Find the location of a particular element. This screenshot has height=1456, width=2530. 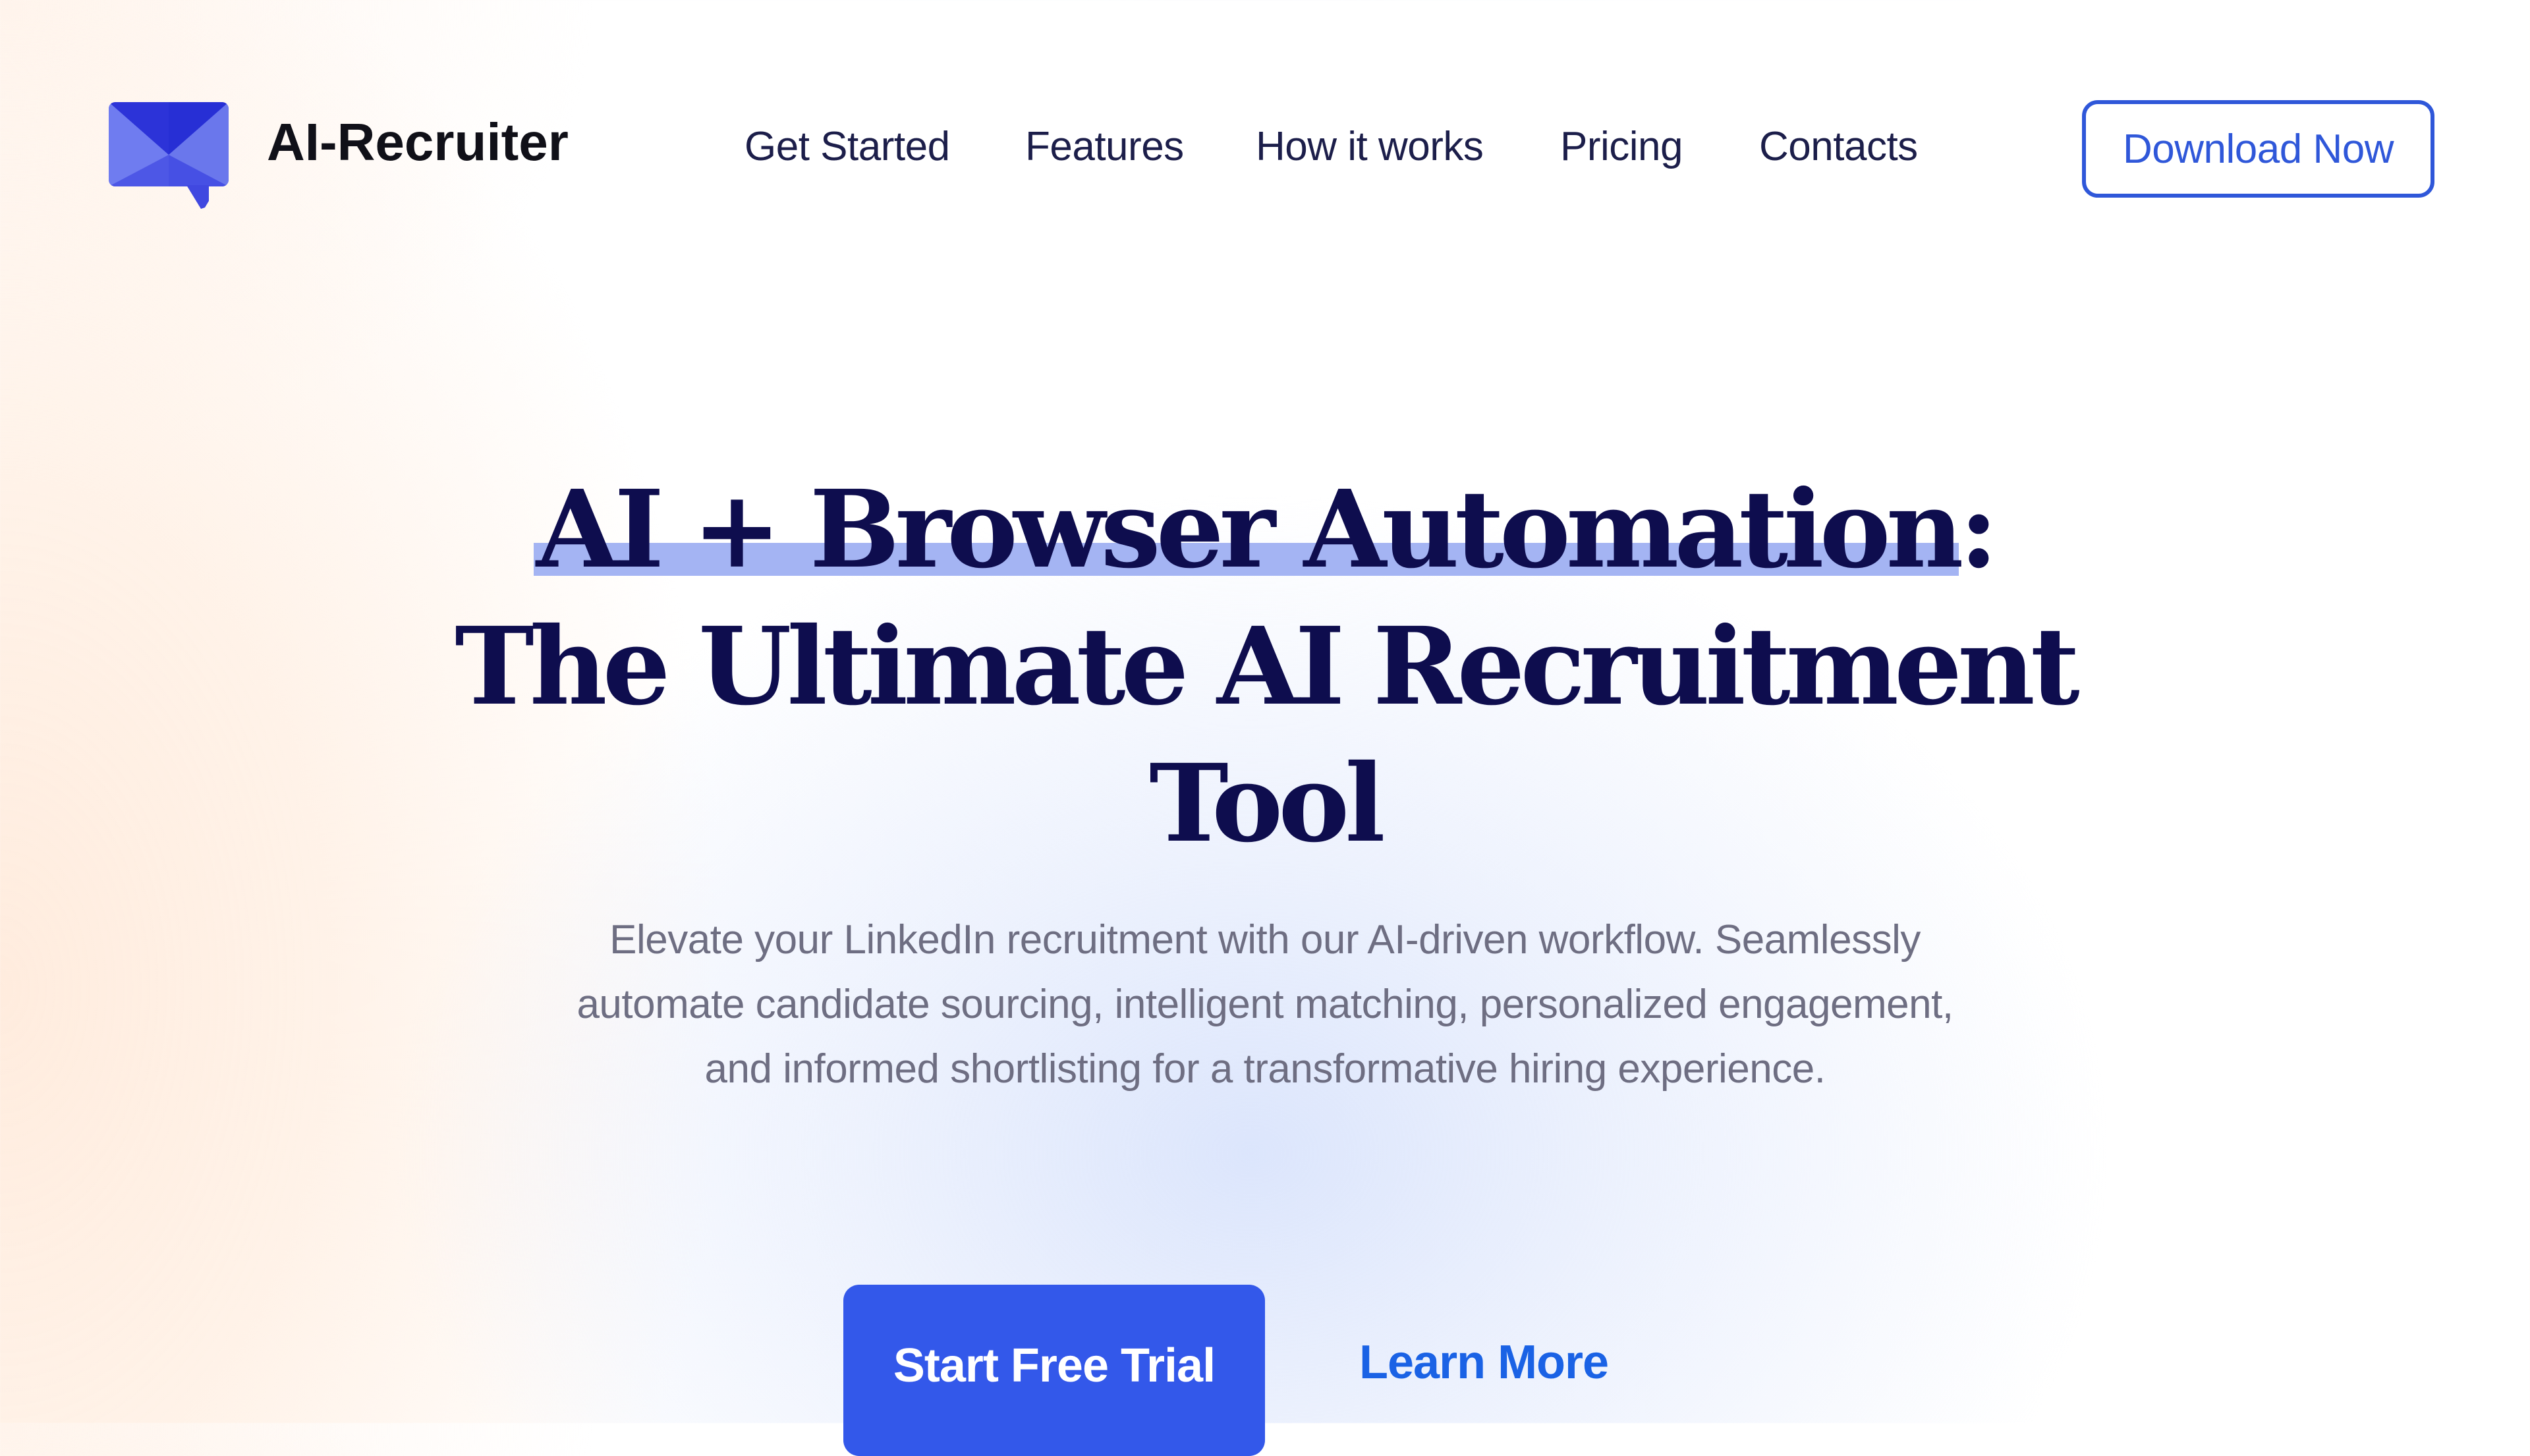

nav-contacts: Contacts is located at coordinates (1838, 146).